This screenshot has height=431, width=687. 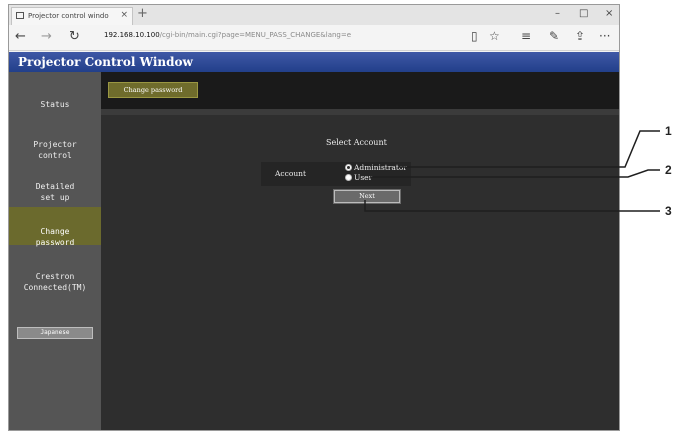 I want to click on browser-tab: Projector control windo ×, so click(x=72, y=16).